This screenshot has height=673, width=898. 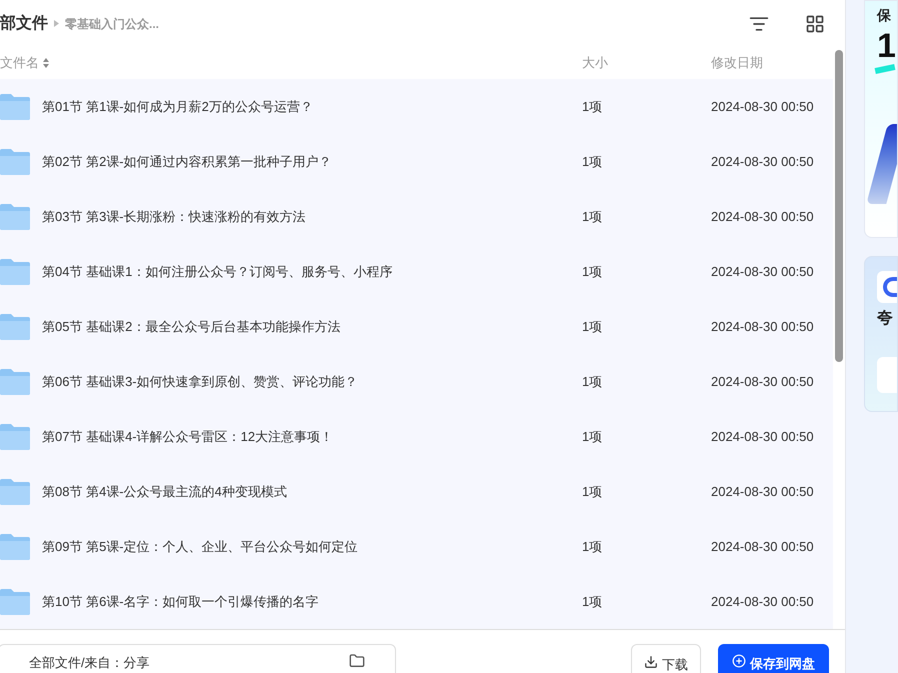 What do you see at coordinates (180, 601) in the screenshot?
I see `file-name: 第10节 第6课-名字：如何取一个引爆传播的名字` at bounding box center [180, 601].